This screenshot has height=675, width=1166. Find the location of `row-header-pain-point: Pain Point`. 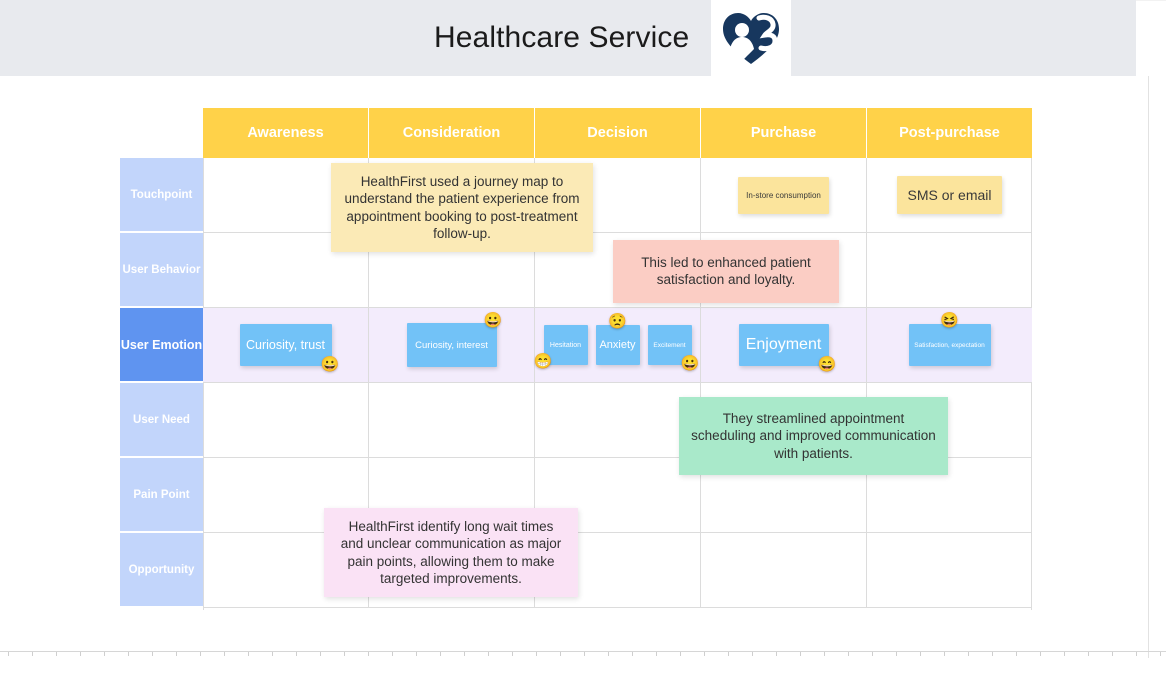

row-header-pain-point: Pain Point is located at coordinates (161, 495).